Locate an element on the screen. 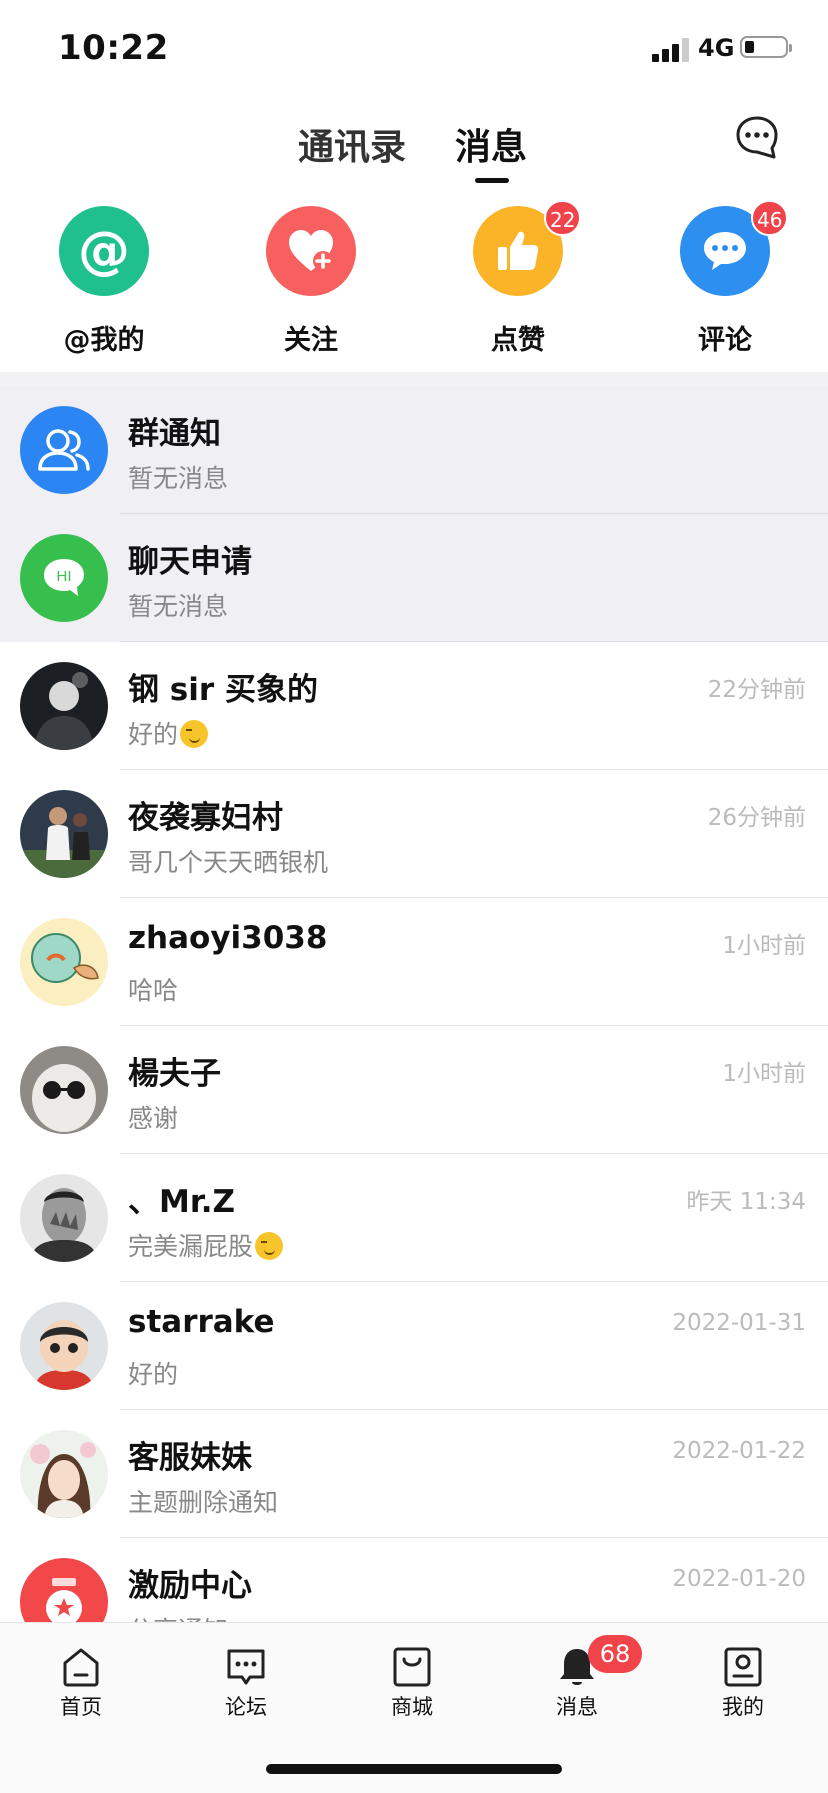  conversation-time: 2022-01-22 is located at coordinates (739, 1451).